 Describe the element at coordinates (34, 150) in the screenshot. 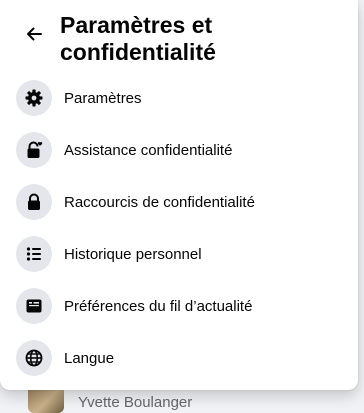

I see `lock-heart-icon` at that location.